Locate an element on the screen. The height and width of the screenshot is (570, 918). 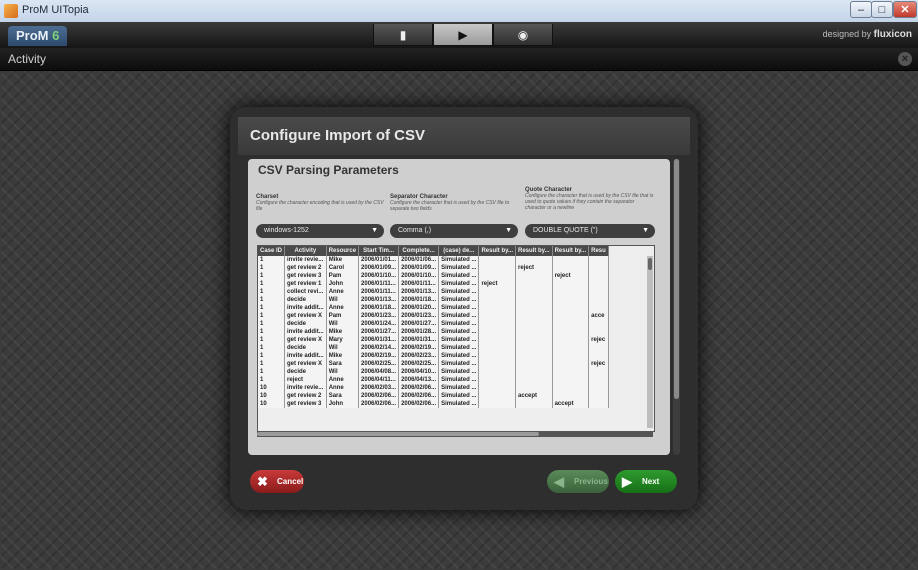
separator-value: Comma (,) is located at coordinates (415, 230).